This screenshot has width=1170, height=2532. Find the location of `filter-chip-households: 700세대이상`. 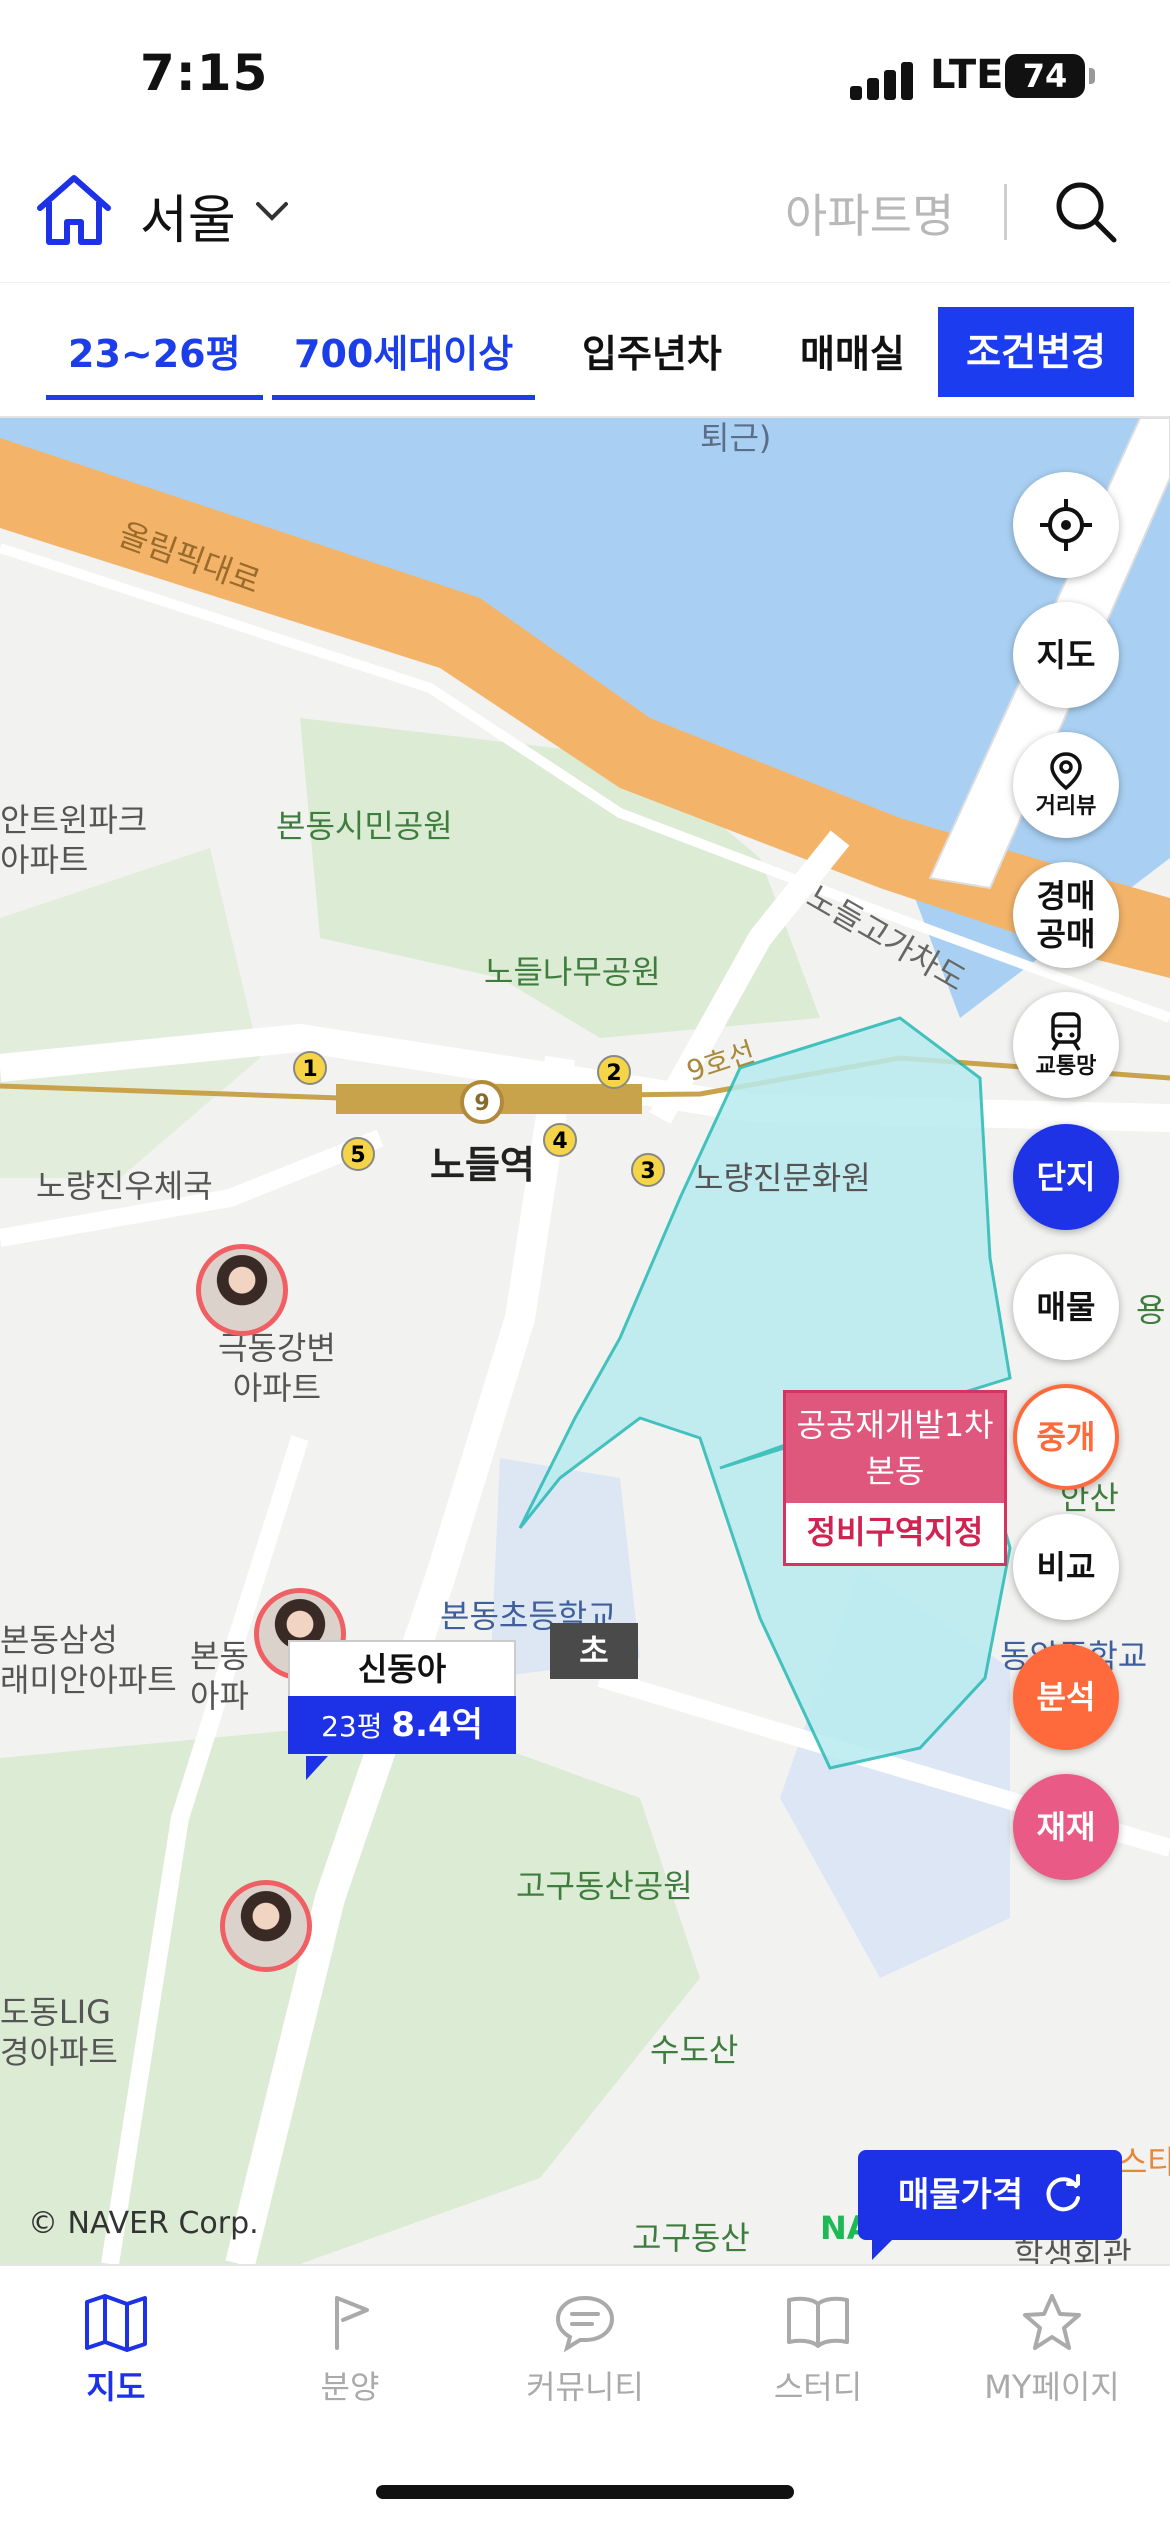

filter-chip-households: 700세대이상 is located at coordinates (403, 361).